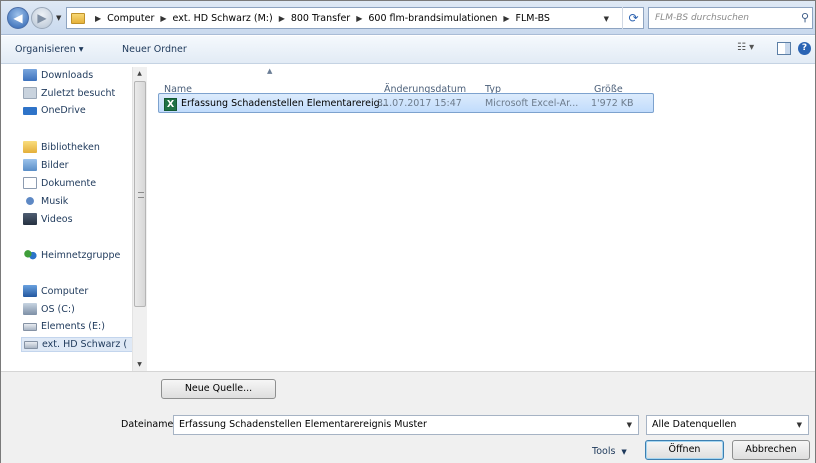 The height and width of the screenshot is (463, 816). What do you see at coordinates (42, 18) in the screenshot?
I see `forward-button: ▶` at bounding box center [42, 18].